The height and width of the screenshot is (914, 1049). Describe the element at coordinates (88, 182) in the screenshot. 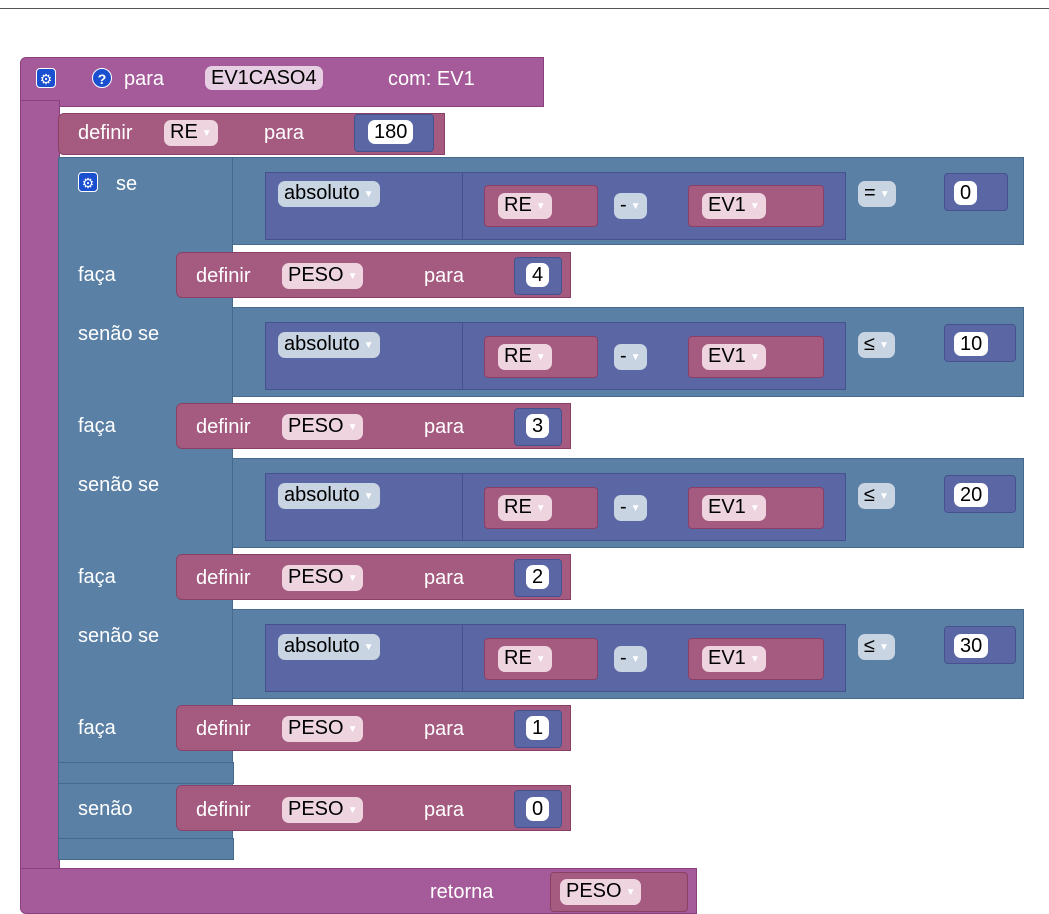

I see `if-gear-icon: ⚙` at that location.